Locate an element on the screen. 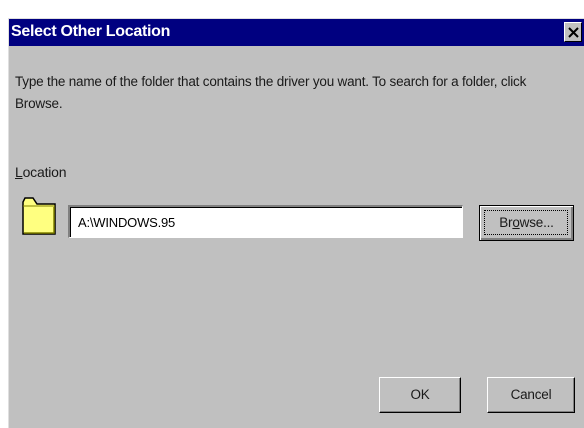 Image resolution: width=584 pixels, height=428 pixels. location-input is located at coordinates (265, 221).